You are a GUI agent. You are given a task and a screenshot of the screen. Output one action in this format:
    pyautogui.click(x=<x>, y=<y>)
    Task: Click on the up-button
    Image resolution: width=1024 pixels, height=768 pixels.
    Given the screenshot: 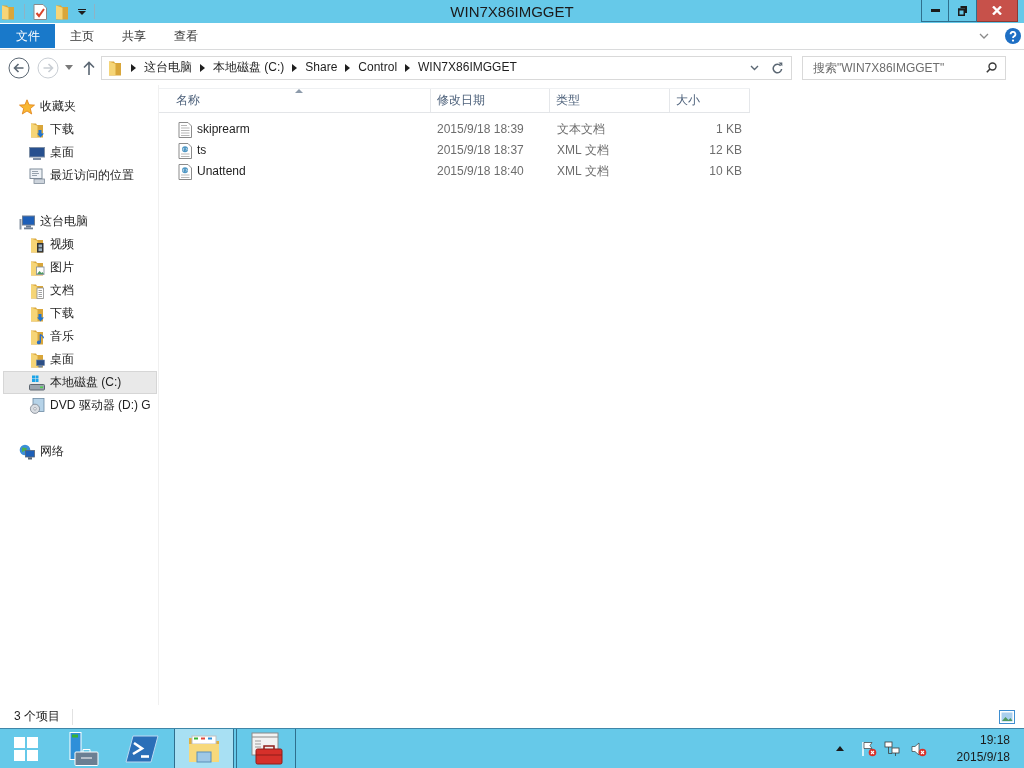 What is the action you would take?
    pyautogui.click(x=89, y=67)
    